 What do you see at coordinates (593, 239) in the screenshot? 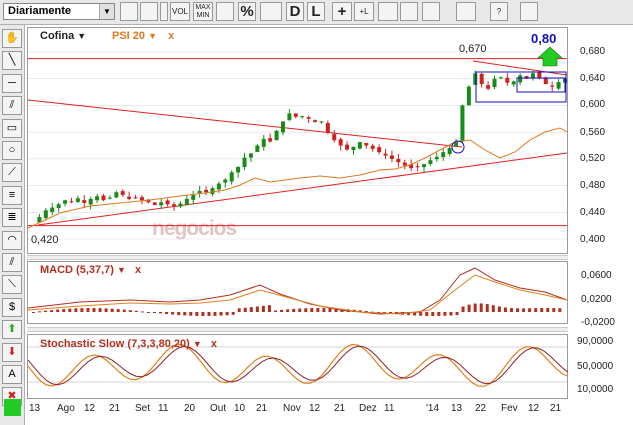
I see `y-axis-tick-label: 0,400` at bounding box center [593, 239].